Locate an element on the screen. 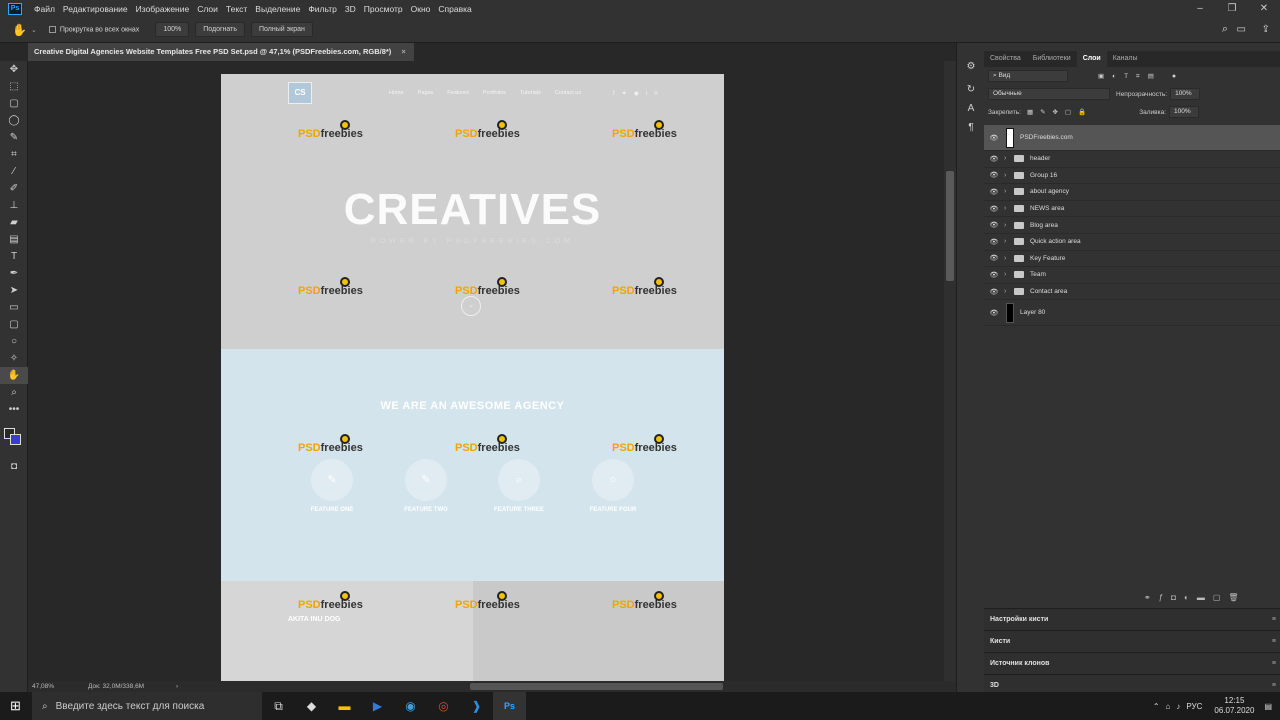 This screenshot has height=720, width=1280. more-tools-icon: ••• is located at coordinates (14, 409).